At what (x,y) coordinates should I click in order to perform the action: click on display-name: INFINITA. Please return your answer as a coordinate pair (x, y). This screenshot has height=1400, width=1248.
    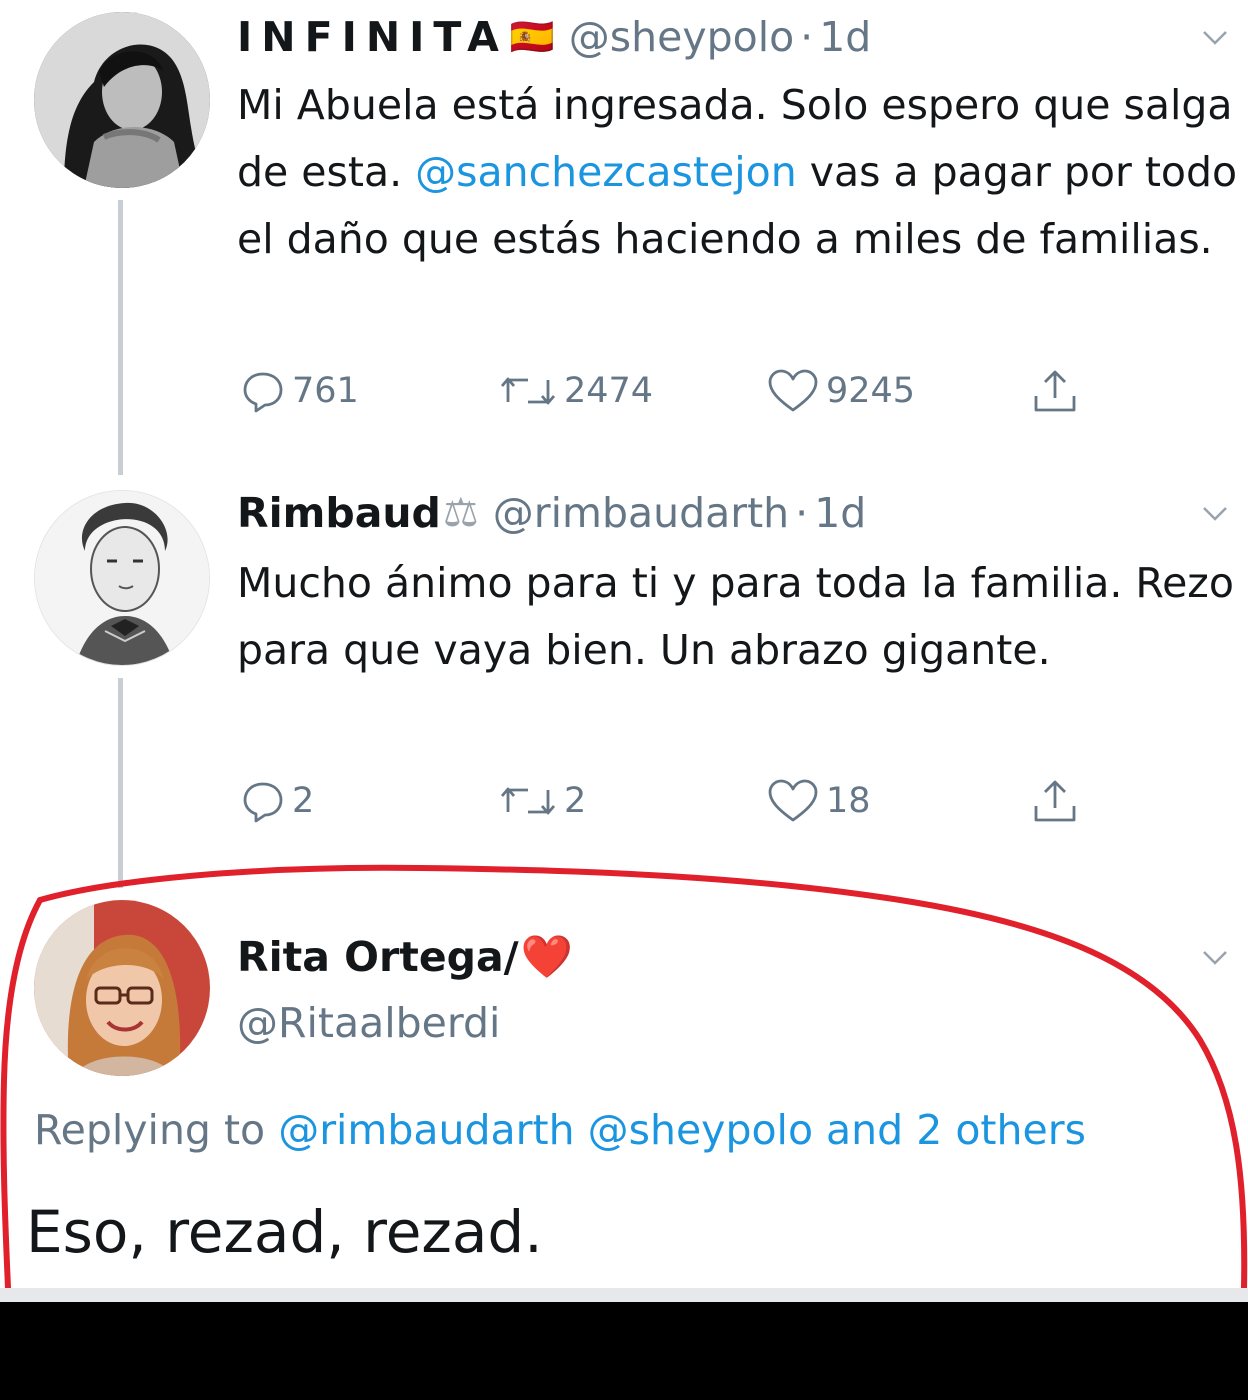
    Looking at the image, I should click on (372, 37).